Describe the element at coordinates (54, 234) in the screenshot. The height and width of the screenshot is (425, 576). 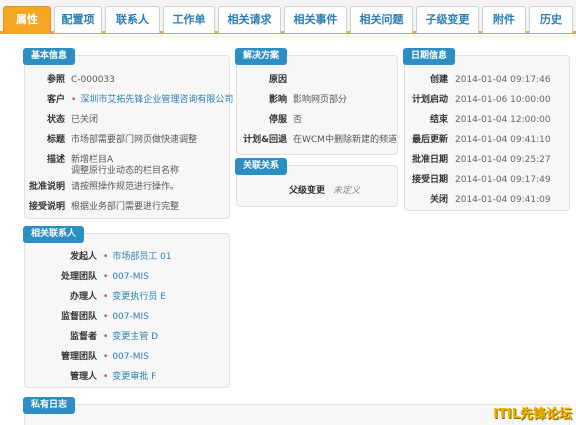
I see `contacts-title: 相关联系人` at that location.